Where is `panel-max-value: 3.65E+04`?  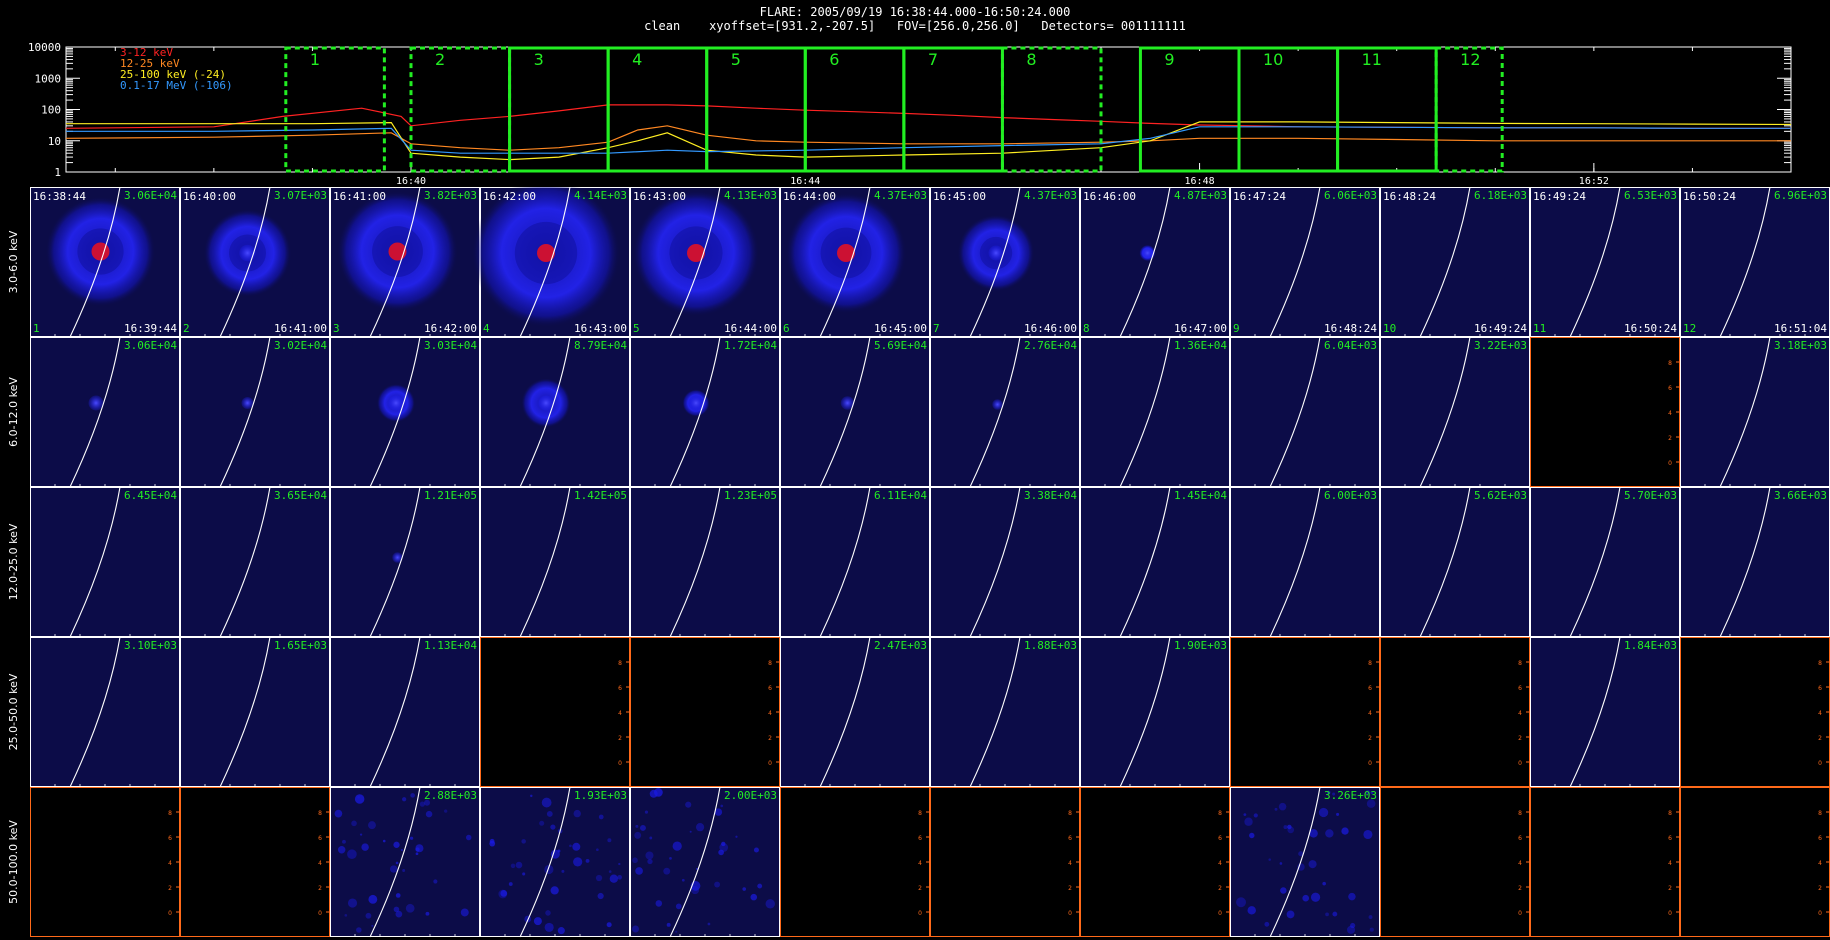 panel-max-value: 3.65E+04 is located at coordinates (300, 495).